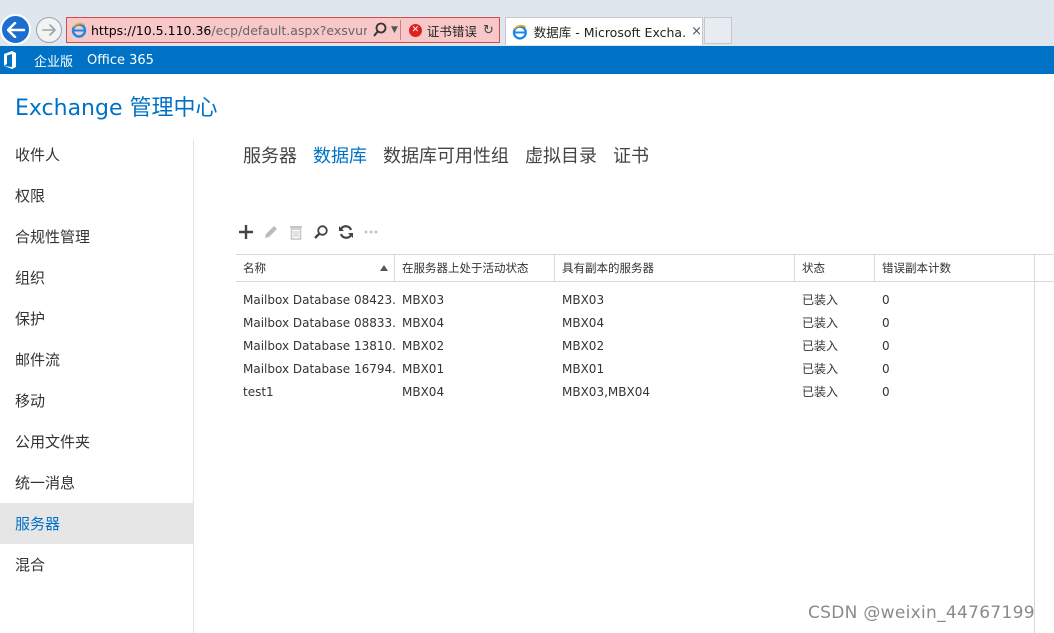  What do you see at coordinates (45, 483) in the screenshot?
I see `nav-item-label: 统一消息` at bounding box center [45, 483].